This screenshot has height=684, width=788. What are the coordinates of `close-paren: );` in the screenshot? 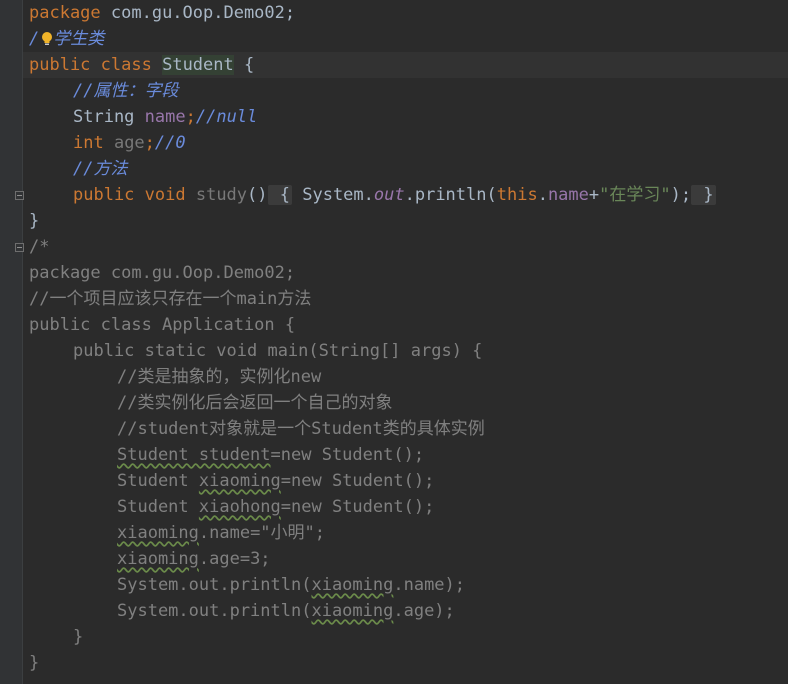 It's located at (681, 195).